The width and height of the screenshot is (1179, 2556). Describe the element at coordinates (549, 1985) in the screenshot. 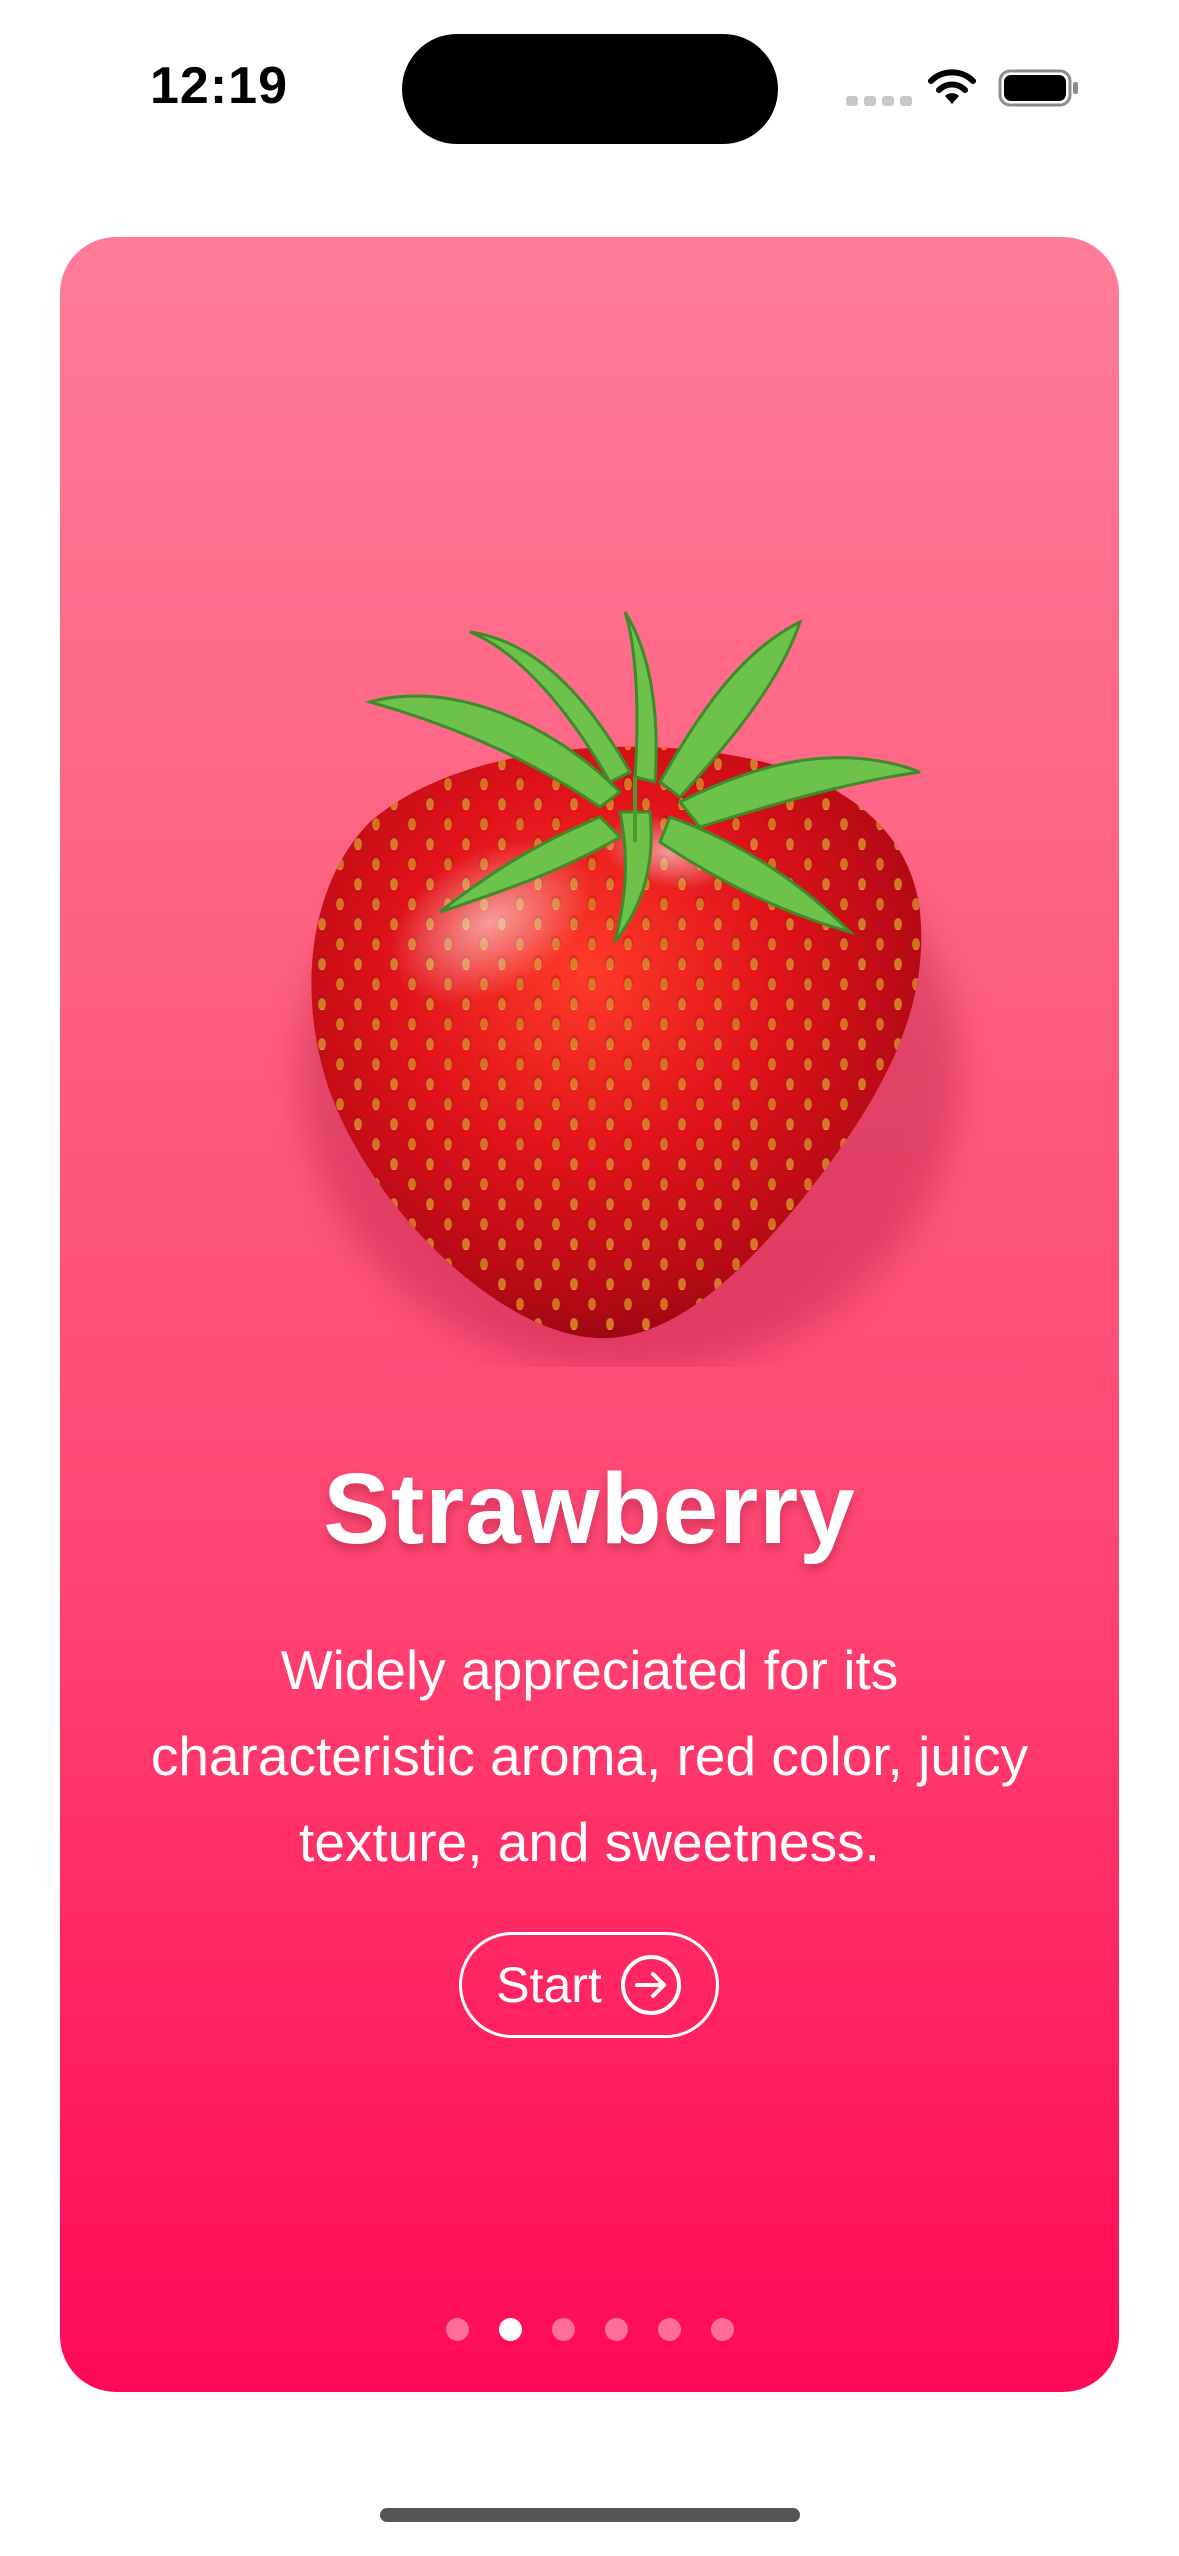

I see `start-button-label: Start` at that location.